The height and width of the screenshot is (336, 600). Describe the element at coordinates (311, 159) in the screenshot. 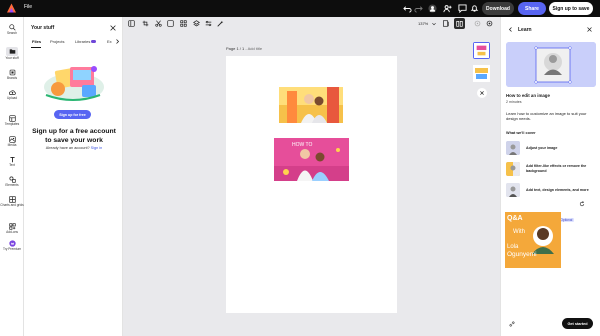

I see `how-to-photo: HOW TO` at that location.